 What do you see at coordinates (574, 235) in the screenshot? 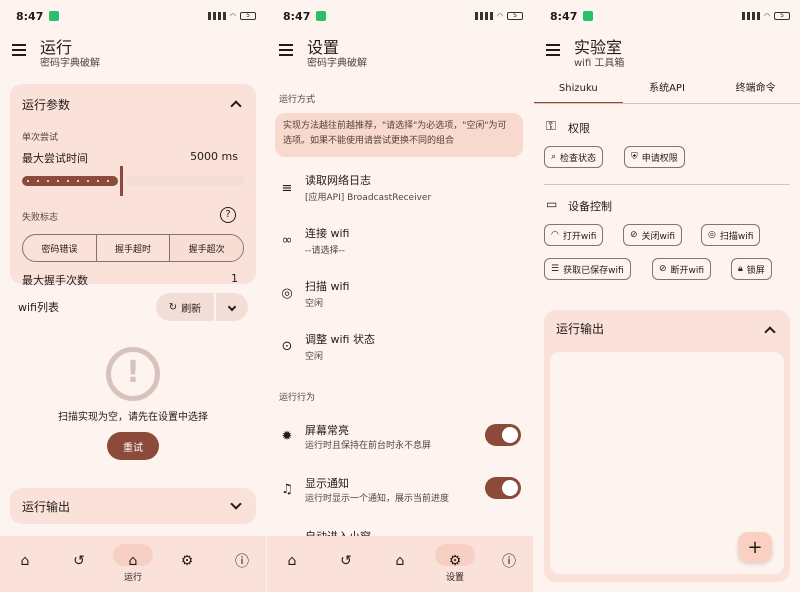
I see `enable-wifi-button: ◠ 打开wifi` at bounding box center [574, 235].